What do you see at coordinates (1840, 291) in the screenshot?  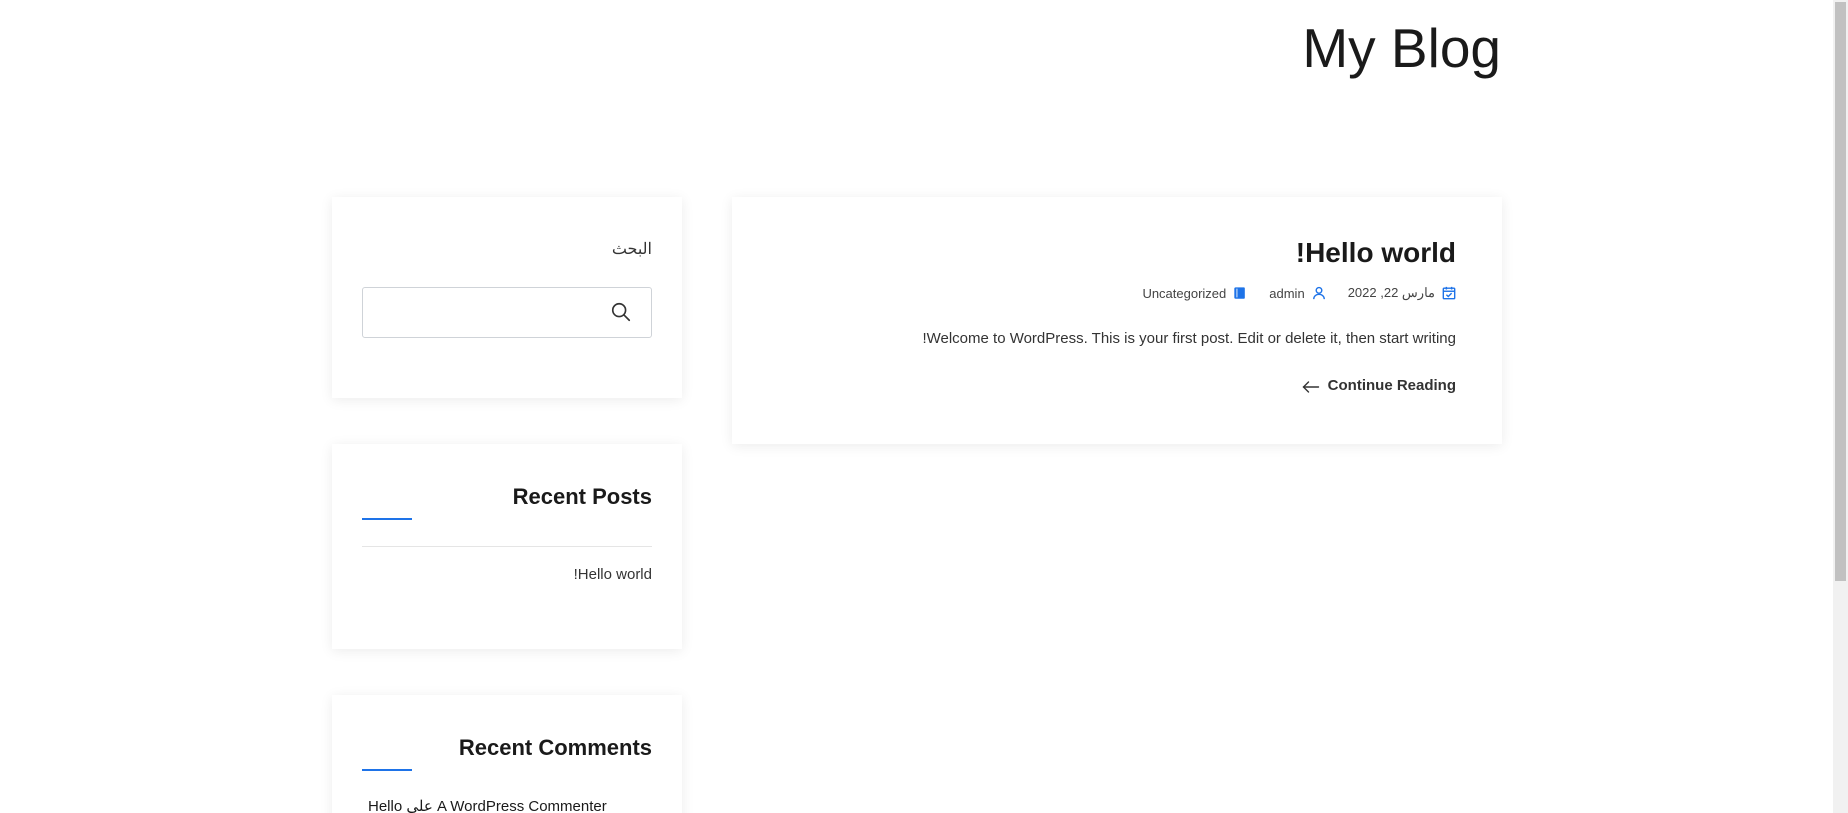 I see `scrollbar-thumb` at bounding box center [1840, 291].